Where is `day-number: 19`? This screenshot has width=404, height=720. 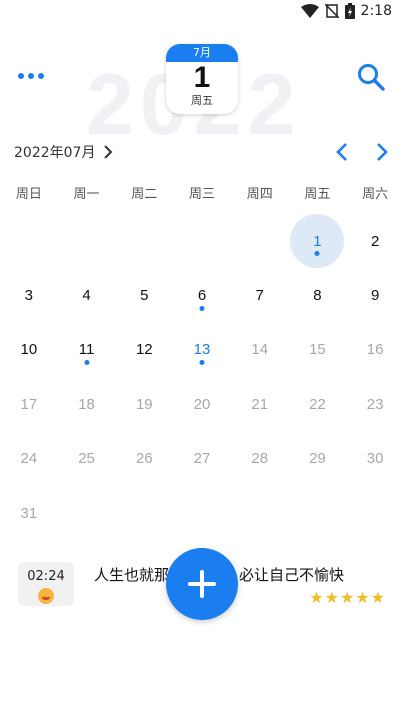
day-number: 19 is located at coordinates (144, 404).